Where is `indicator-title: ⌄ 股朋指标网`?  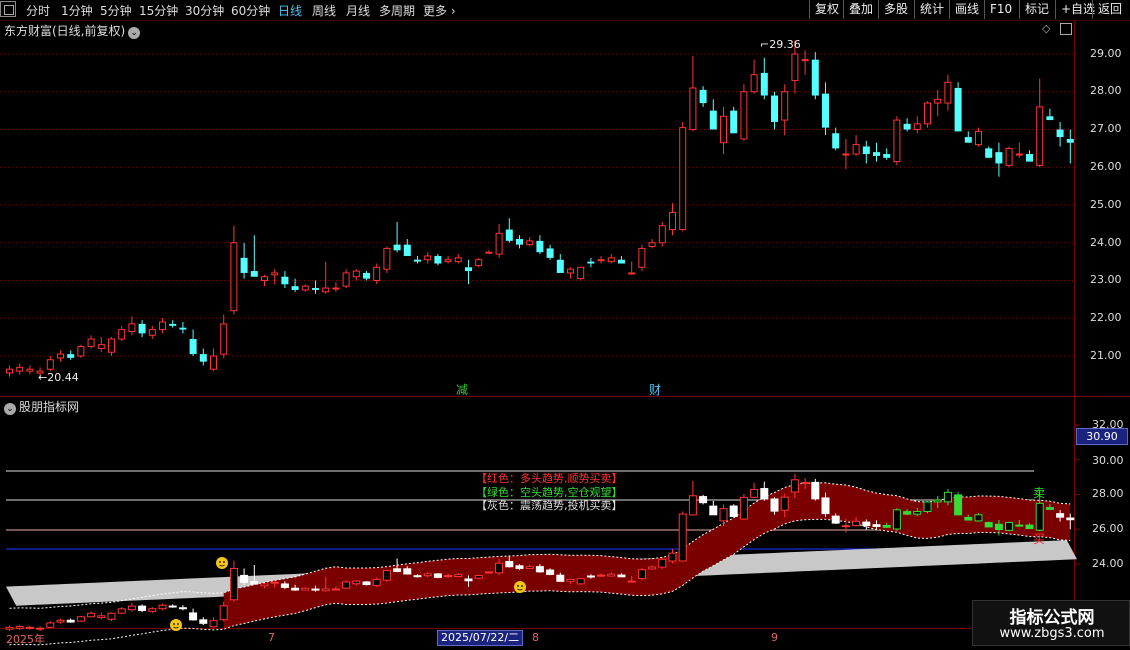 indicator-title: ⌄ 股朋指标网 is located at coordinates (41, 406).